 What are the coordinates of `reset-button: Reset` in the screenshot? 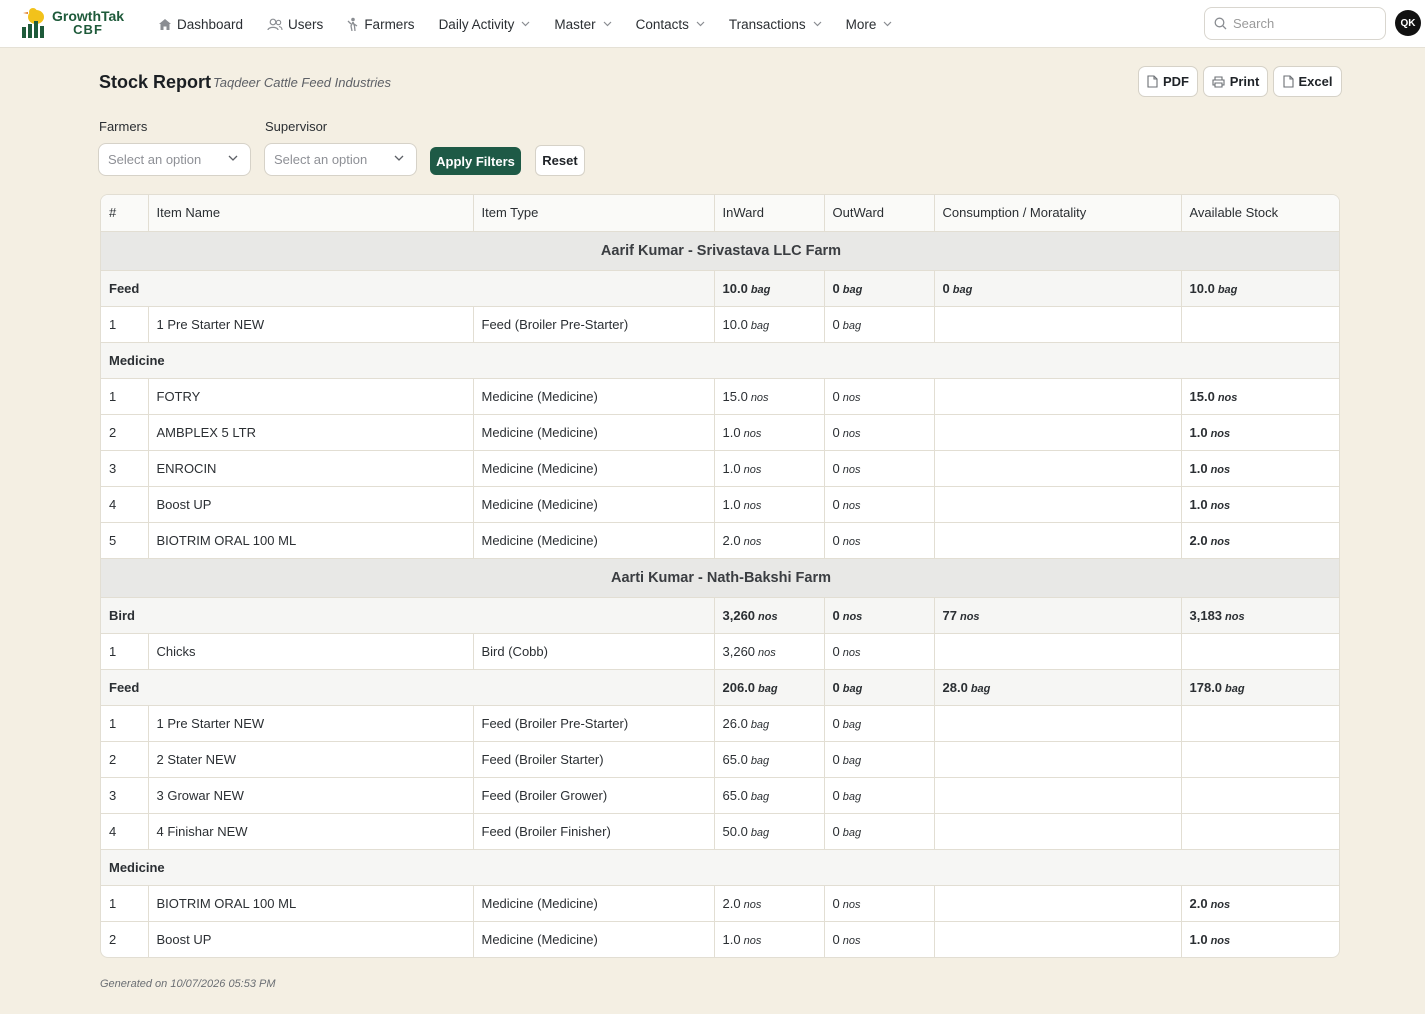 It's located at (560, 160).